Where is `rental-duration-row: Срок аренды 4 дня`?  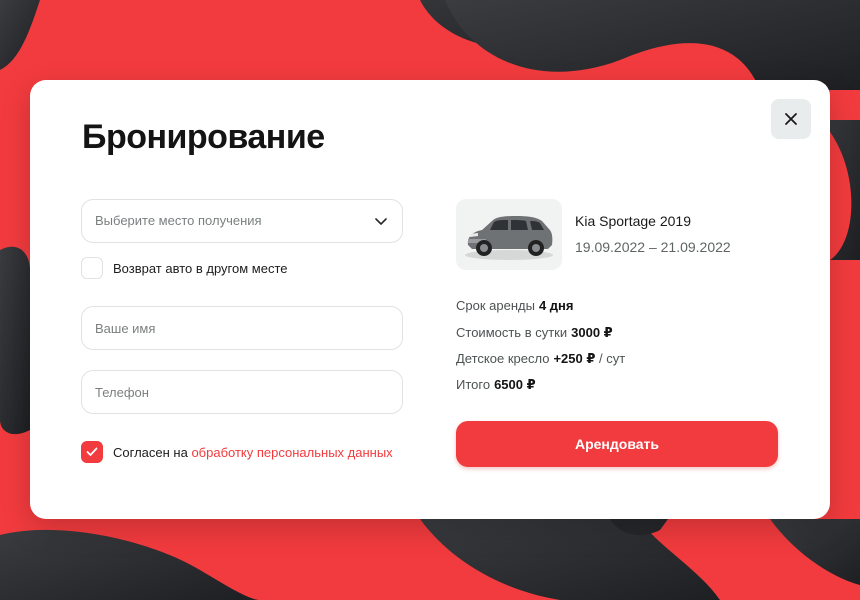
rental-duration-row: Срок аренды 4 дня is located at coordinates (514, 305).